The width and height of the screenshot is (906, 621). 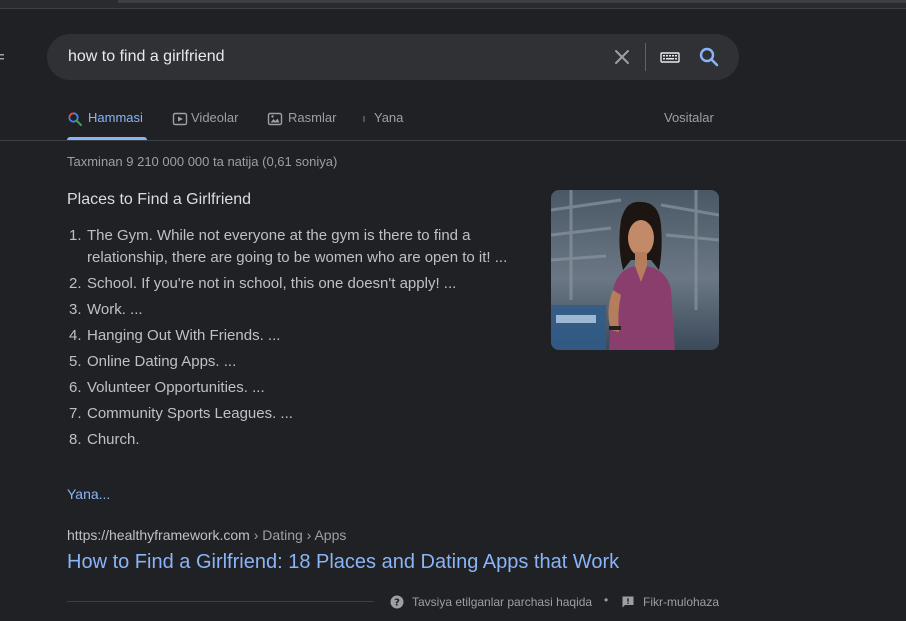 I want to click on woman-photo-thumbnail, so click(x=635, y=270).